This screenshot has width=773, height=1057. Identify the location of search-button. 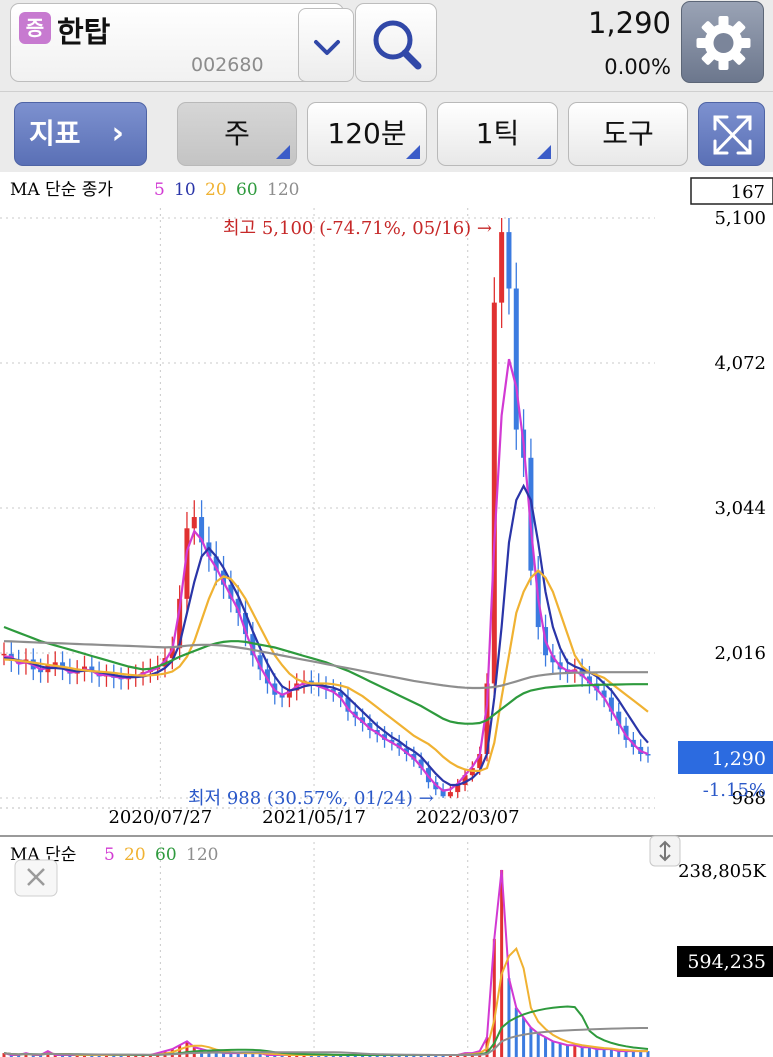
(396, 42).